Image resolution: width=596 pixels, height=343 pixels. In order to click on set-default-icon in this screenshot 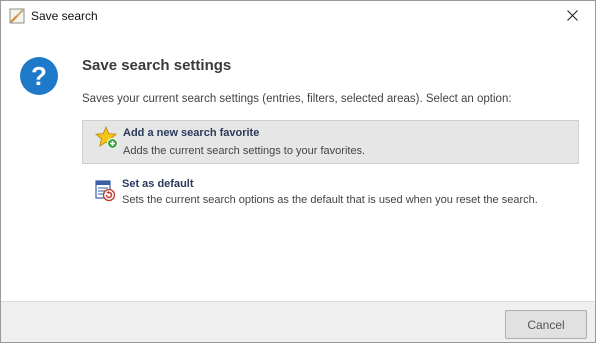, I will do `click(106, 190)`.